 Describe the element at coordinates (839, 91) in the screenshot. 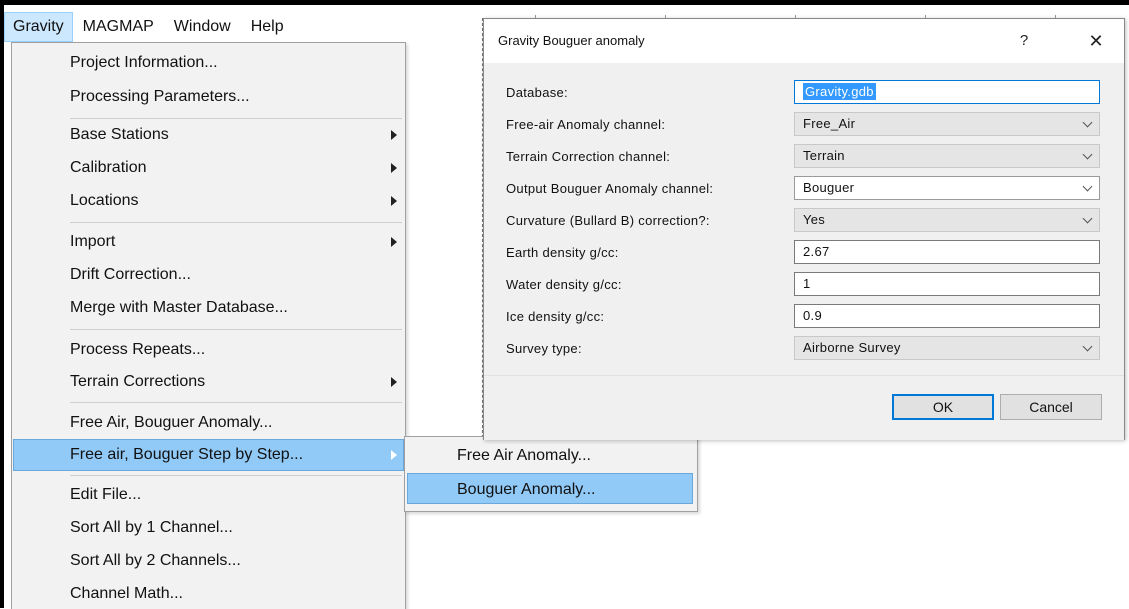

I see `database-value: Gravity.gdb` at that location.